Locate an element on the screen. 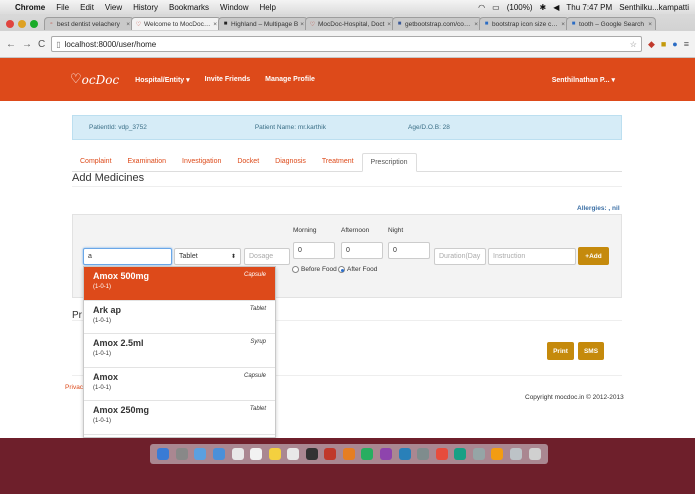 This screenshot has width=695, height=494. chrome-icon is located at coordinates (441, 454).